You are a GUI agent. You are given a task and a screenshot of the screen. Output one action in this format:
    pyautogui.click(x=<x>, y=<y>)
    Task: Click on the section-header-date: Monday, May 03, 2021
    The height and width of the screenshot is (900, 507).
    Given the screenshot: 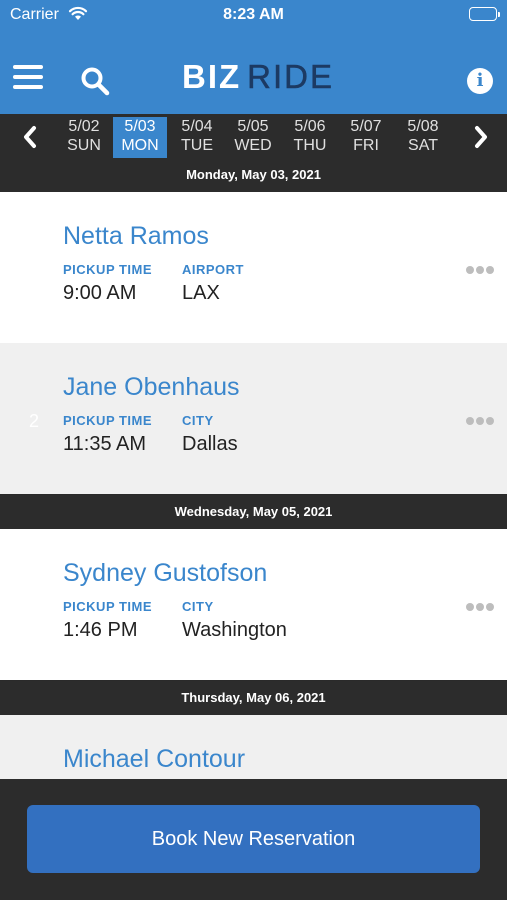 What is the action you would take?
    pyautogui.click(x=253, y=175)
    